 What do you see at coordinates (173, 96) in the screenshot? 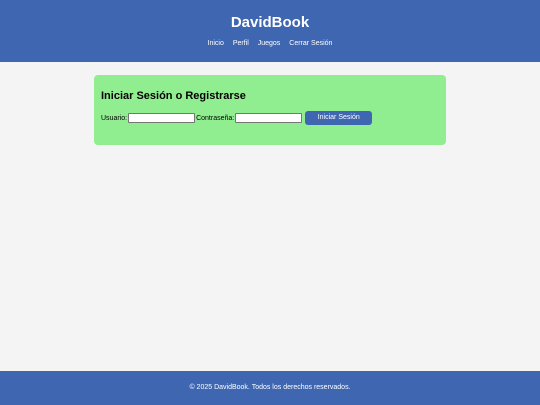
I see `login-title: Iniciar Sesión o Registrarse` at bounding box center [173, 96].